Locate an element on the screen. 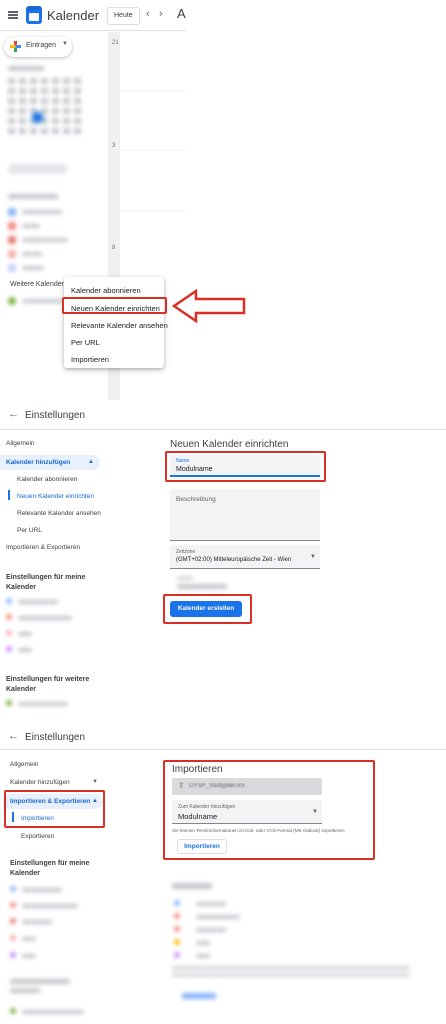 Image resolution: width=446 pixels, height=1024 pixels. menu-item-subscribe: Kalender abonnieren is located at coordinates (106, 290).